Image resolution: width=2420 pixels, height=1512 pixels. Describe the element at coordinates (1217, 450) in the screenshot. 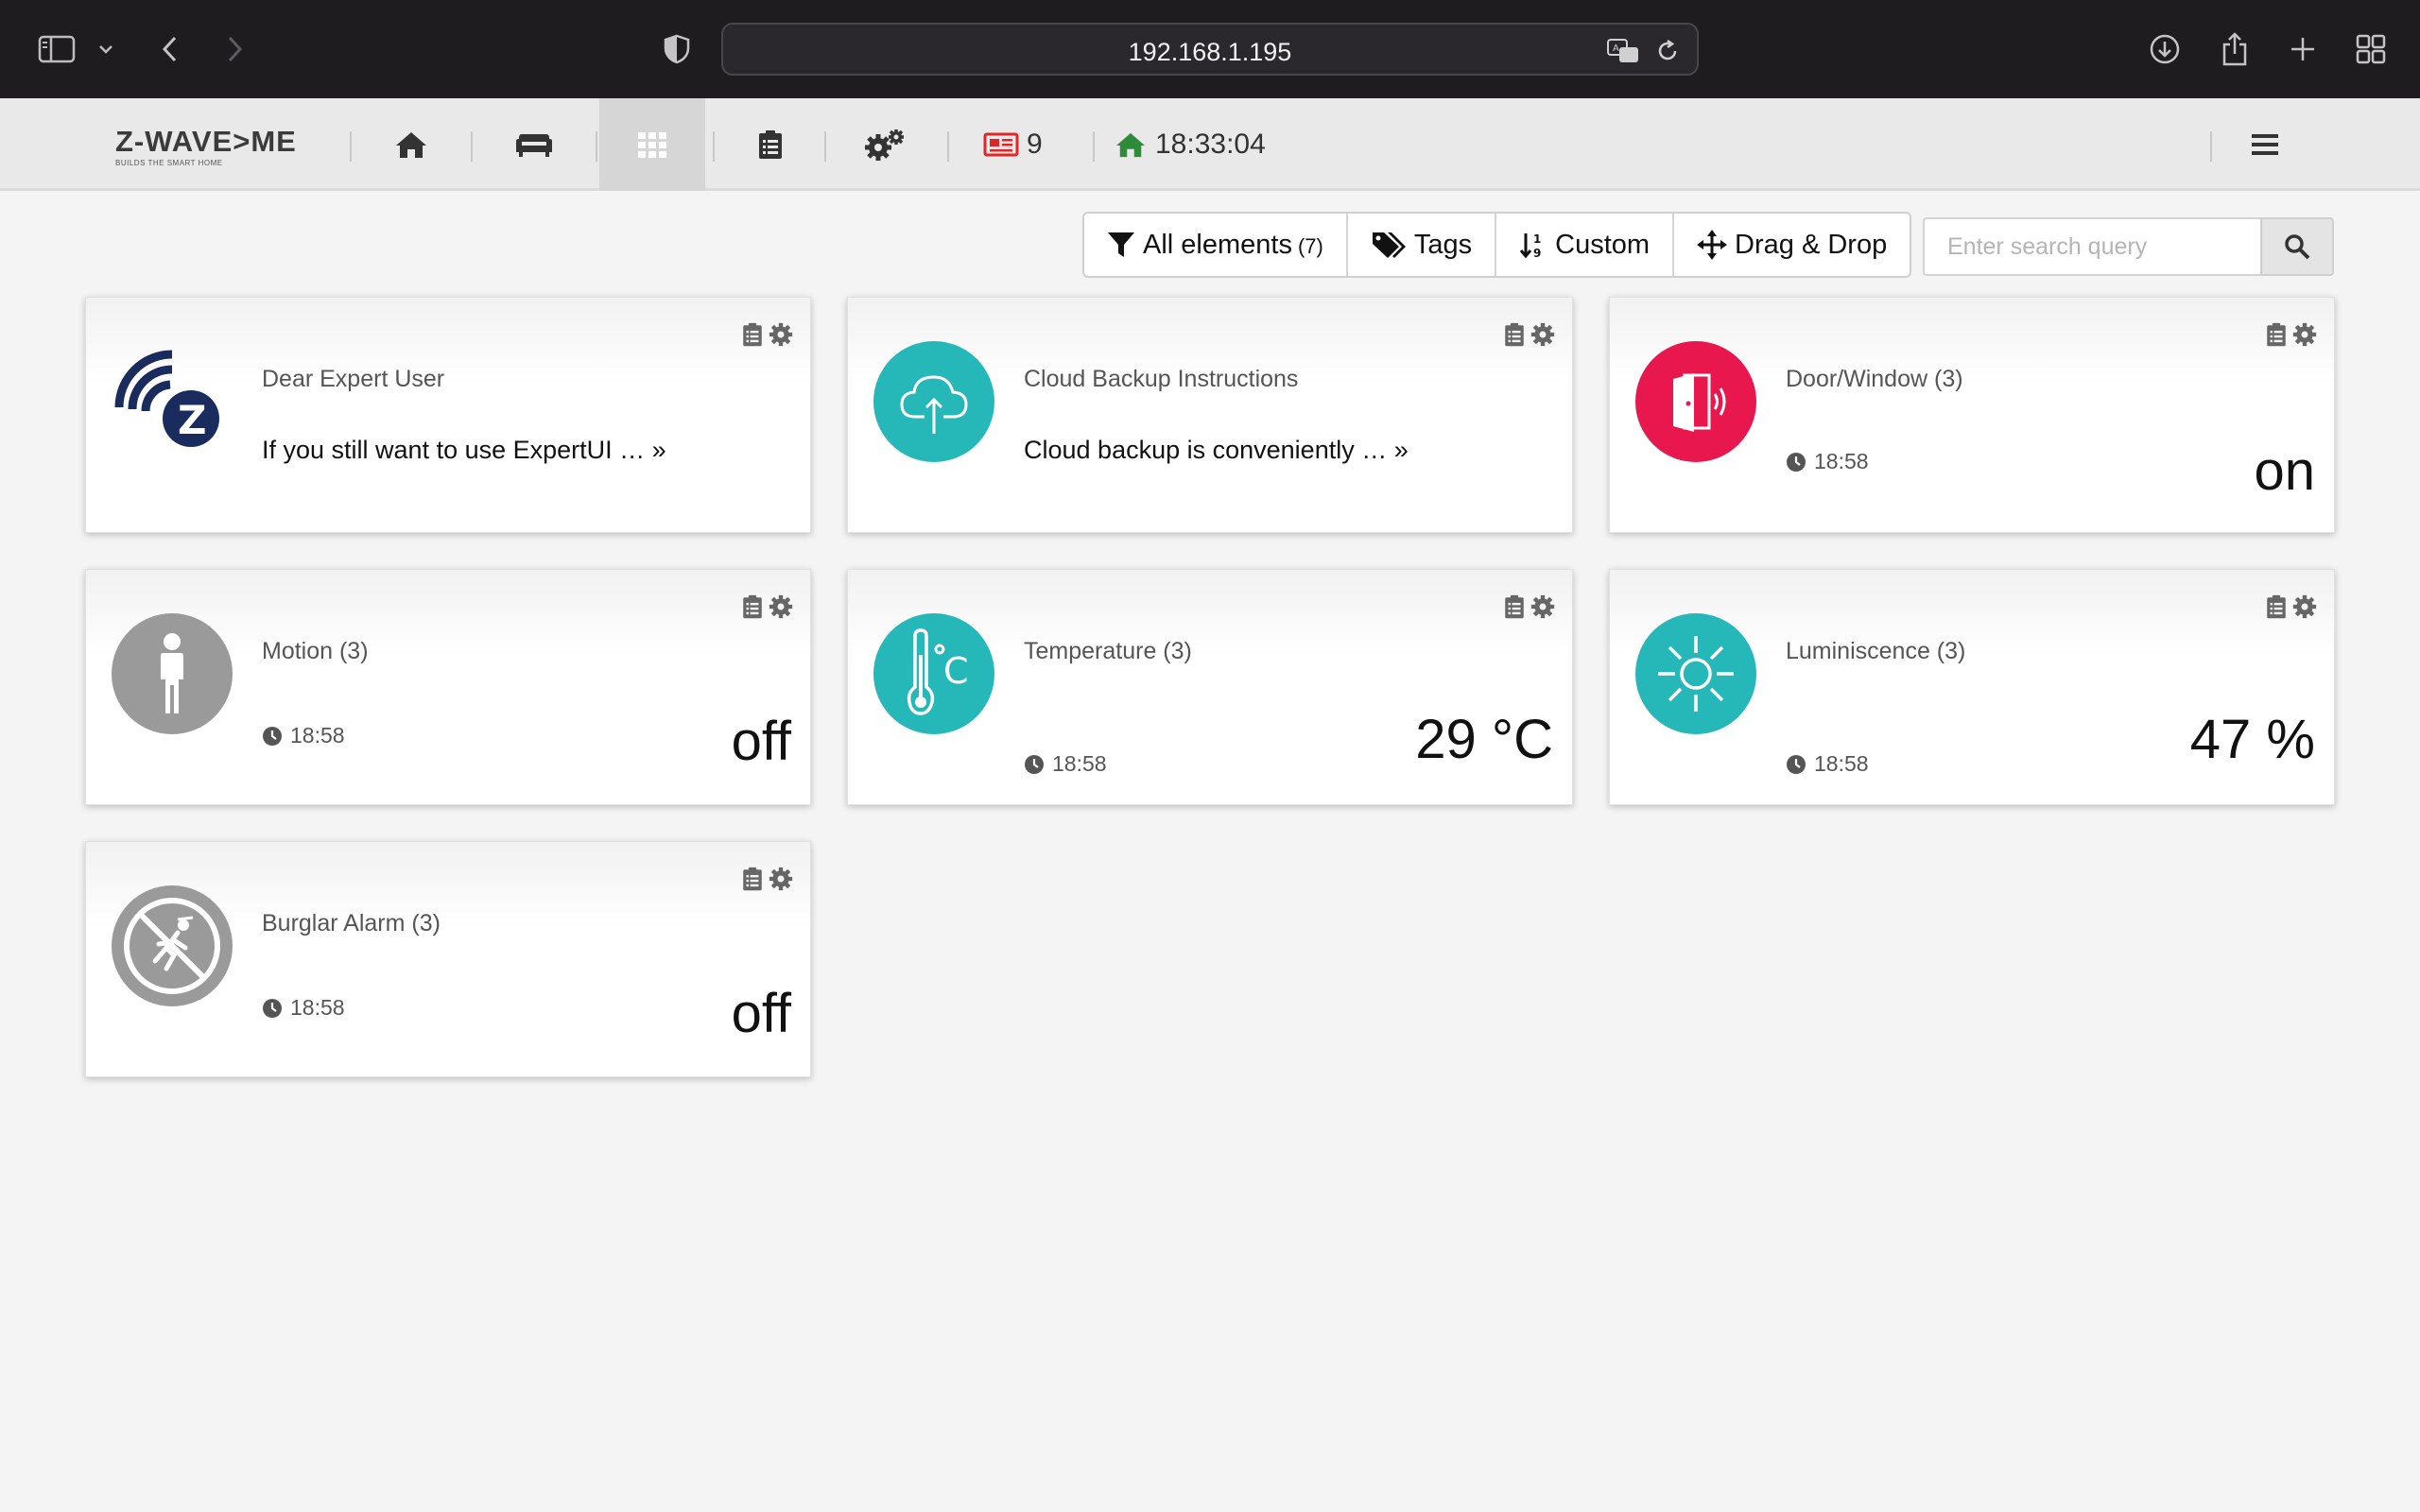

I see `card-description-link: Cloud backup is conveniently … »` at that location.